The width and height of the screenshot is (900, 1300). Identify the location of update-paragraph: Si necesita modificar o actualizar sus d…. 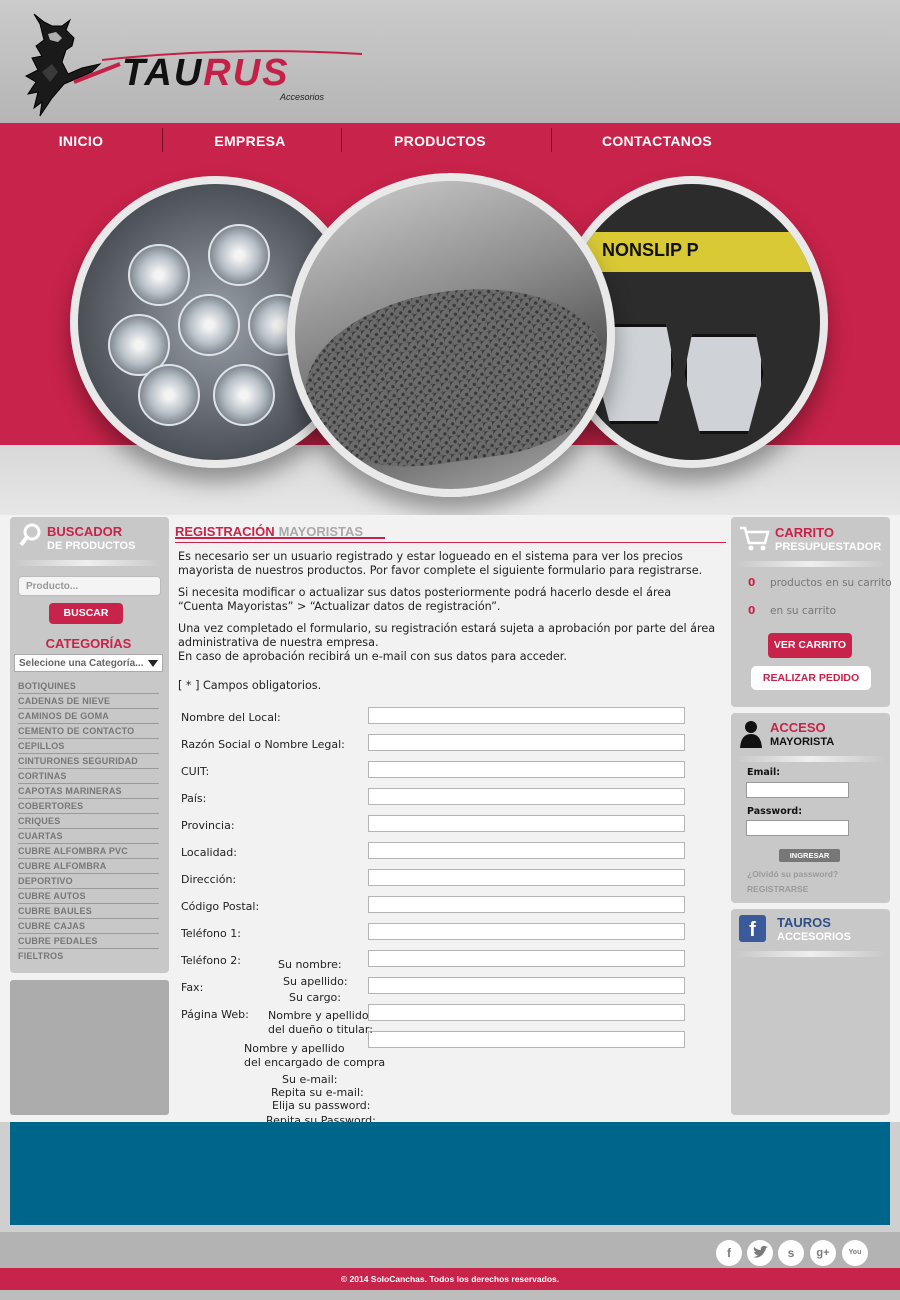
(425, 599).